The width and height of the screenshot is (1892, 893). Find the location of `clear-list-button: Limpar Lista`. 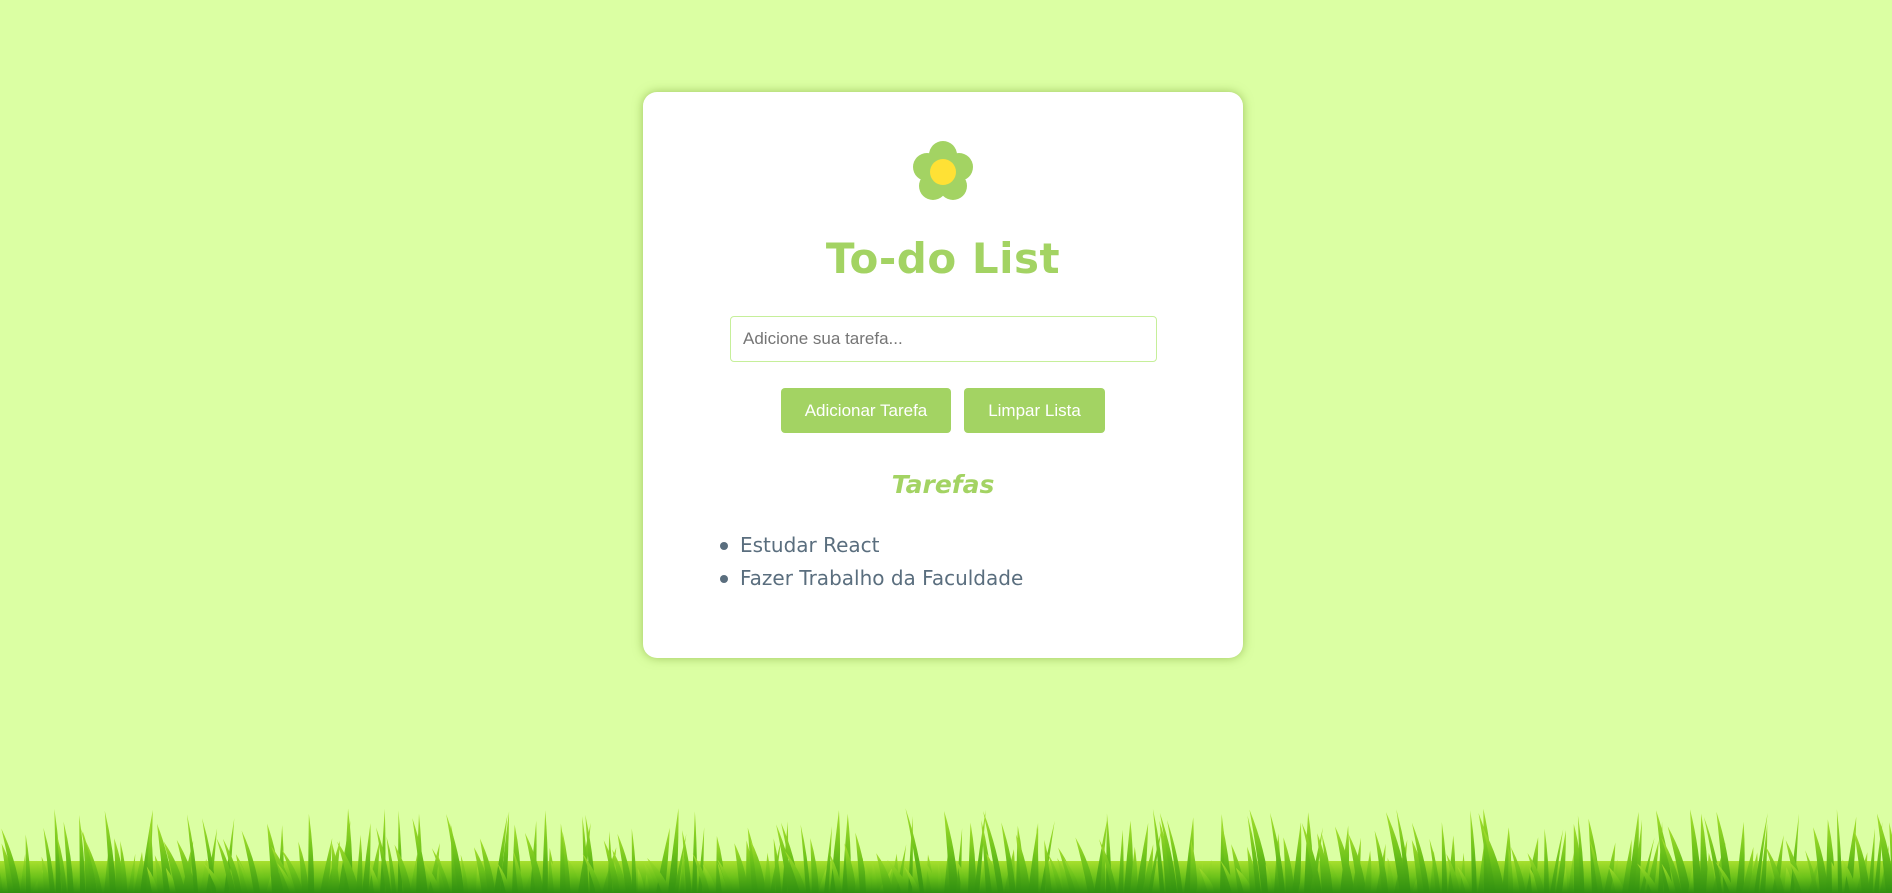

clear-list-button: Limpar Lista is located at coordinates (1034, 410).